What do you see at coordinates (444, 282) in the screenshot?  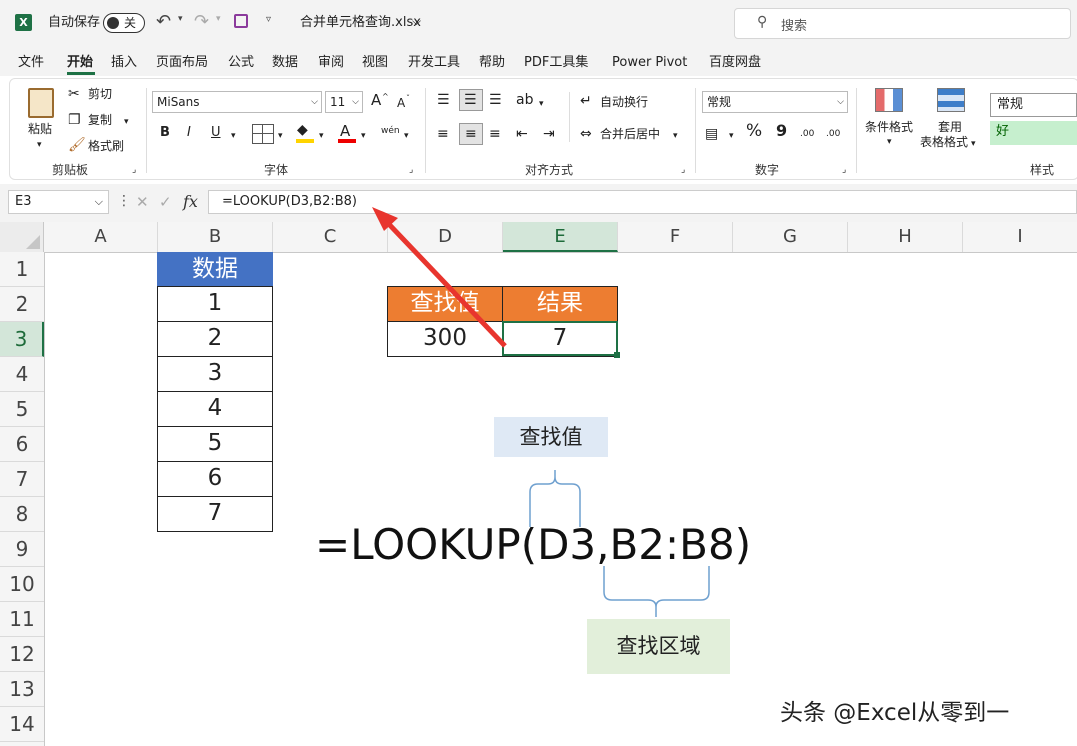 I see `pointer-arrow-shaft` at bounding box center [444, 282].